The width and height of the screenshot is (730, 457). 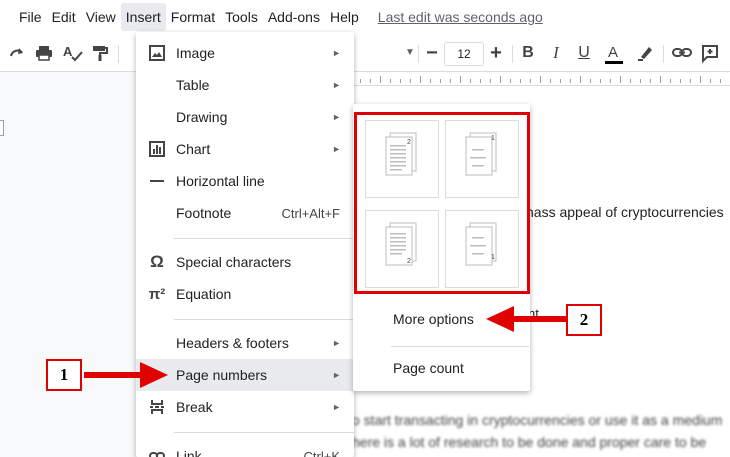 What do you see at coordinates (64, 375) in the screenshot?
I see `step-1-callout: 1` at bounding box center [64, 375].